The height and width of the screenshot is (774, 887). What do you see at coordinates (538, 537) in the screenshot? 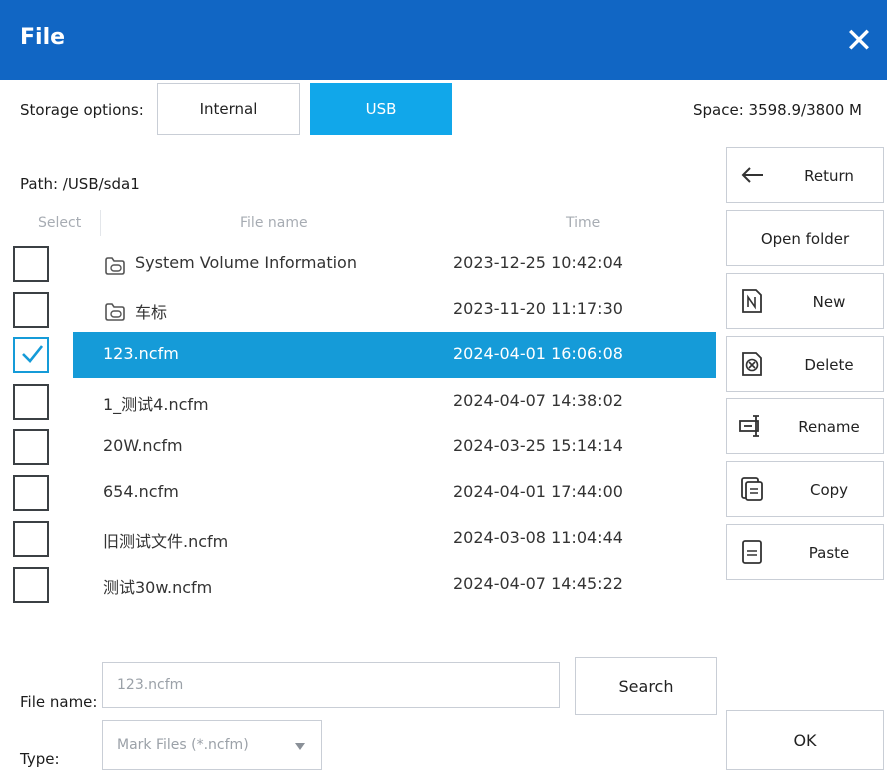
I see `file-time: 2024-03-08 11:04:44` at bounding box center [538, 537].